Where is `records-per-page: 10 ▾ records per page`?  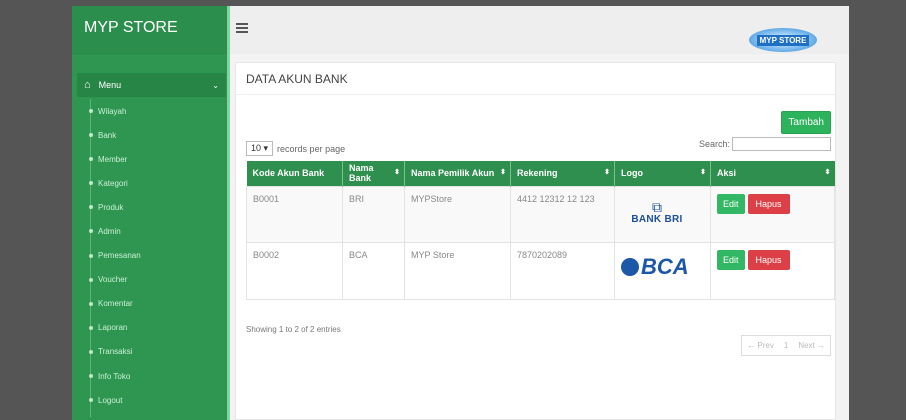
records-per-page: 10 ▾ records per page is located at coordinates (295, 148).